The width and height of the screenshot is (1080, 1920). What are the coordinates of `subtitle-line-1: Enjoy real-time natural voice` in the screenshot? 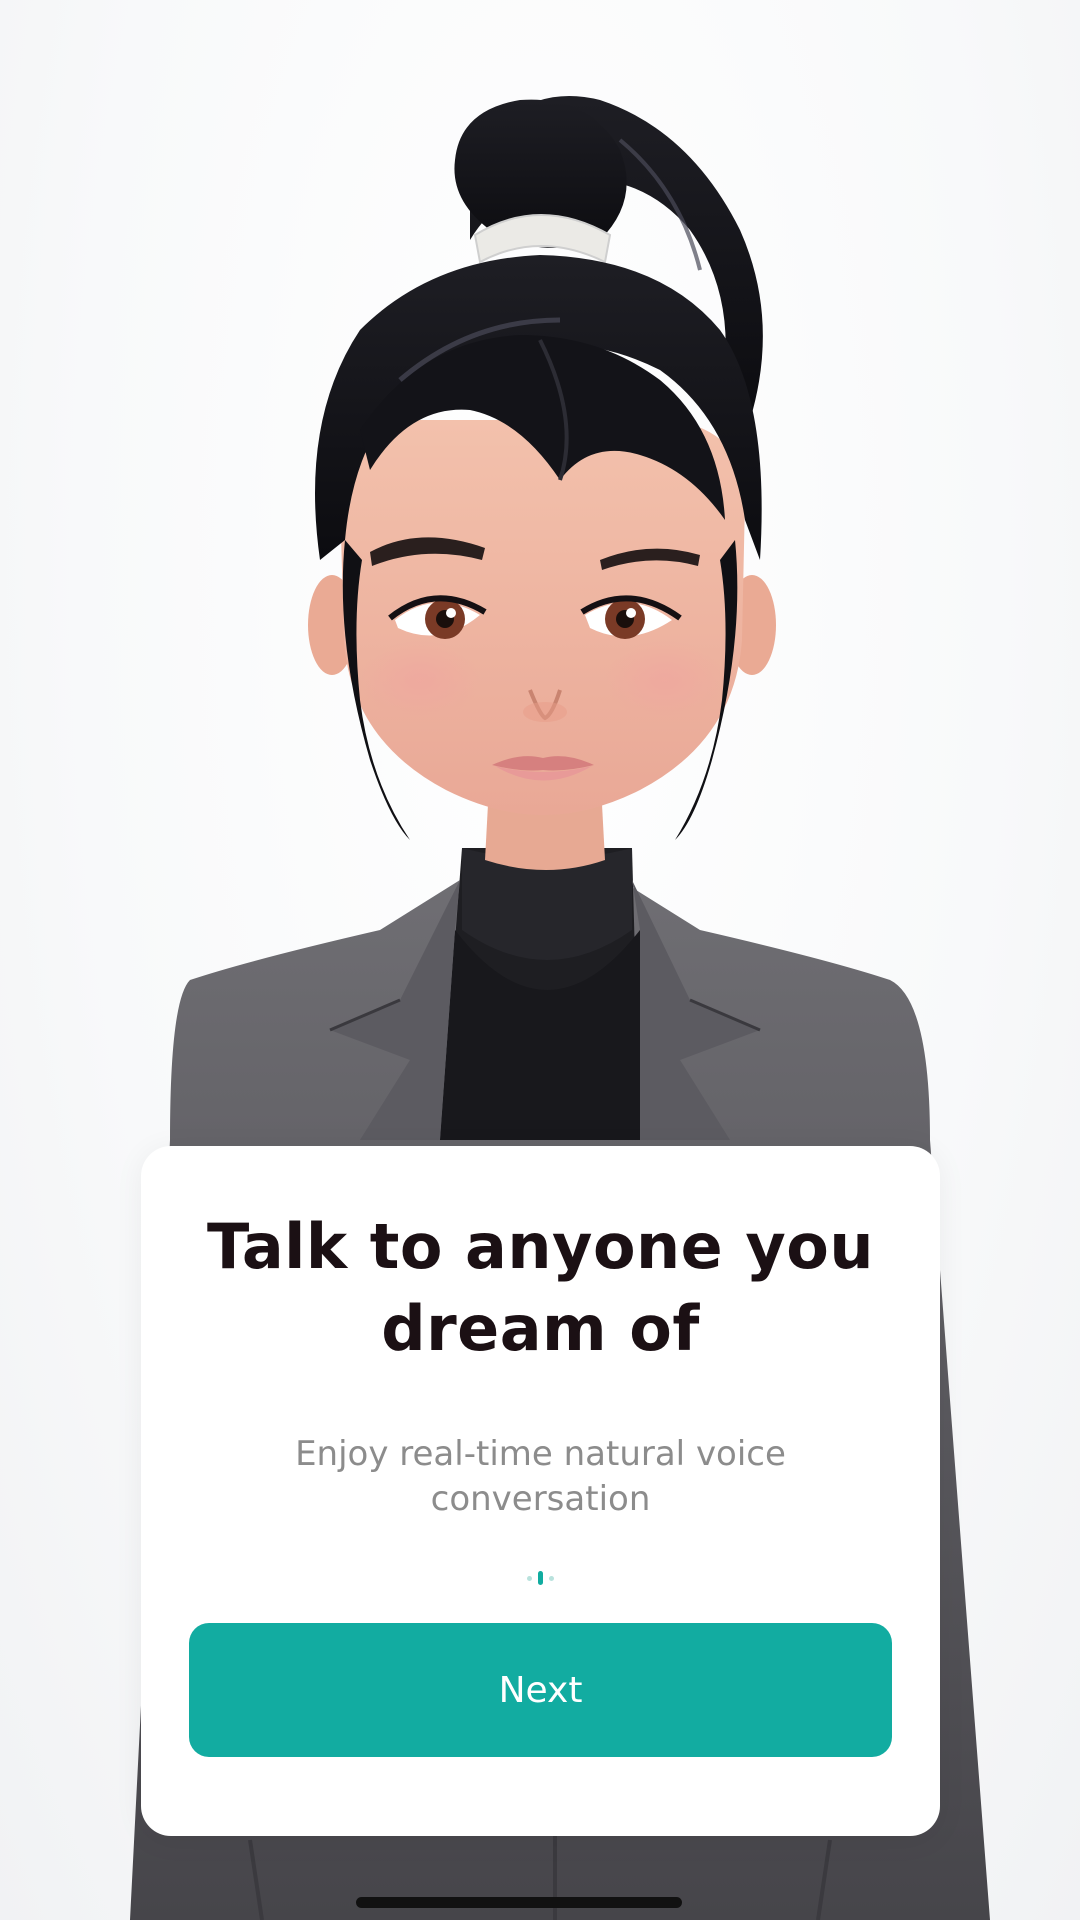 It's located at (540, 1454).